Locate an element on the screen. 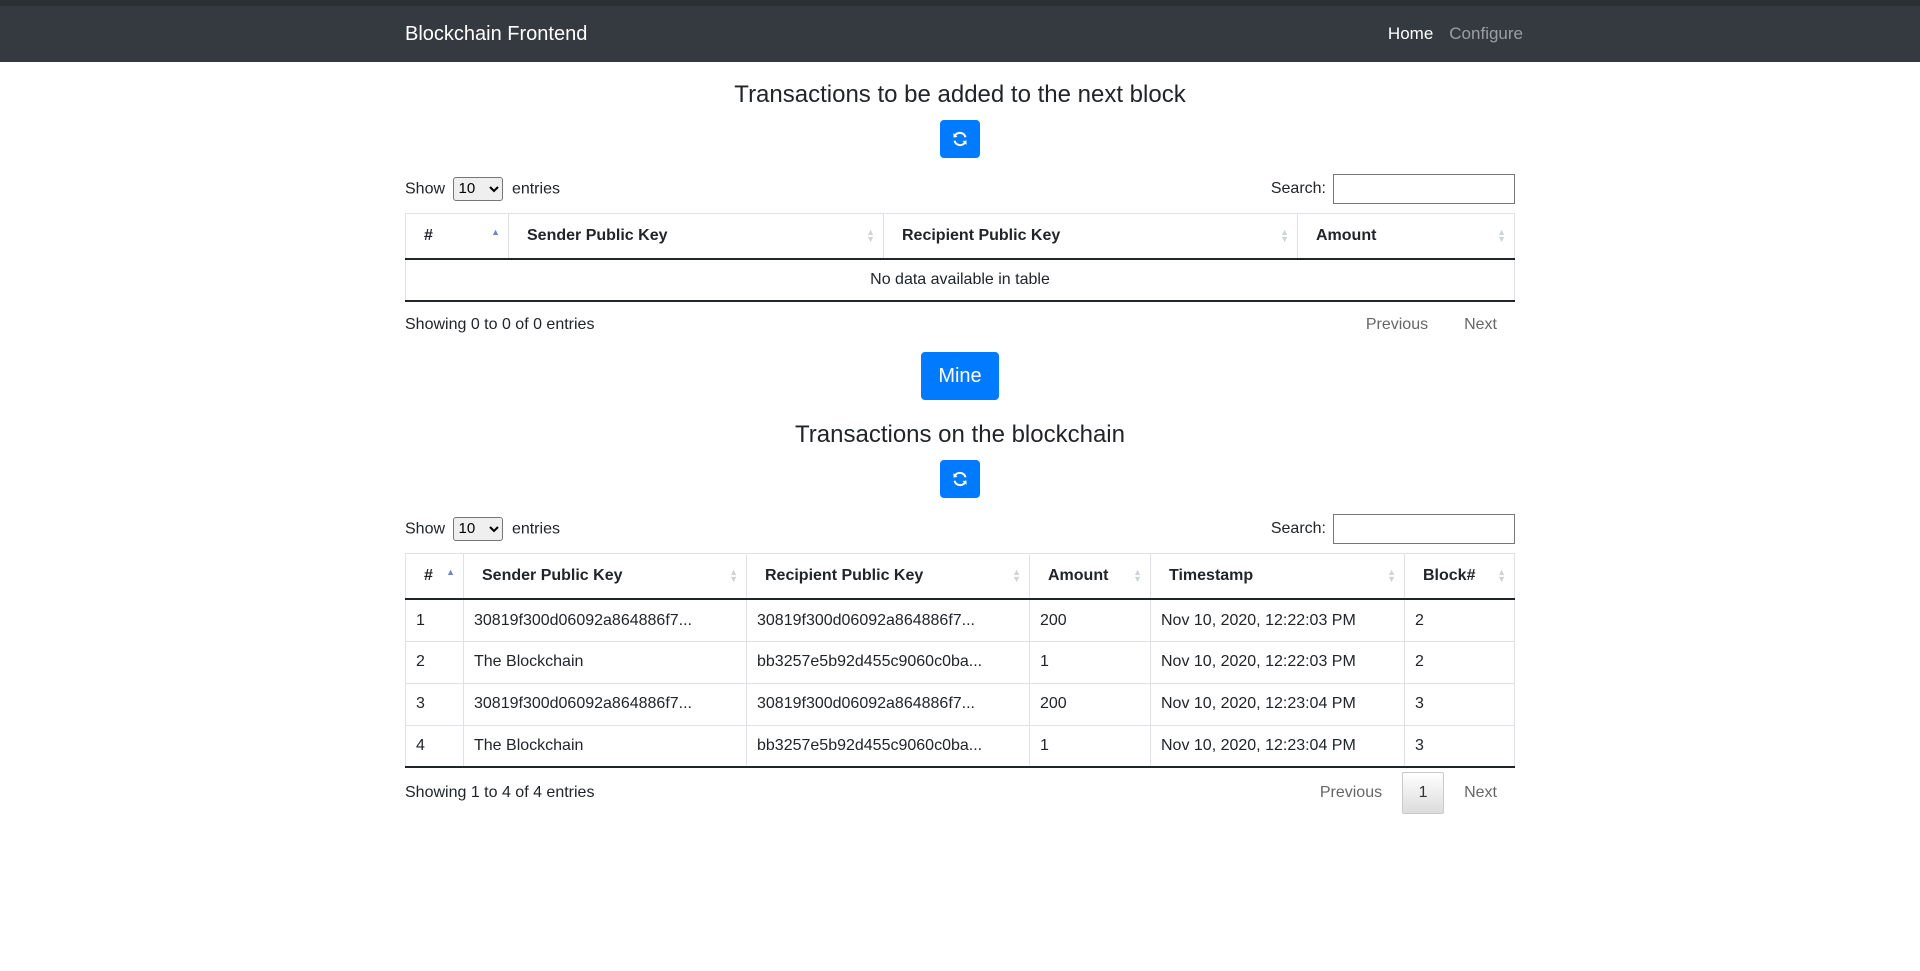 This screenshot has height=971, width=1920. nav-links: Home Configure is located at coordinates (1455, 34).